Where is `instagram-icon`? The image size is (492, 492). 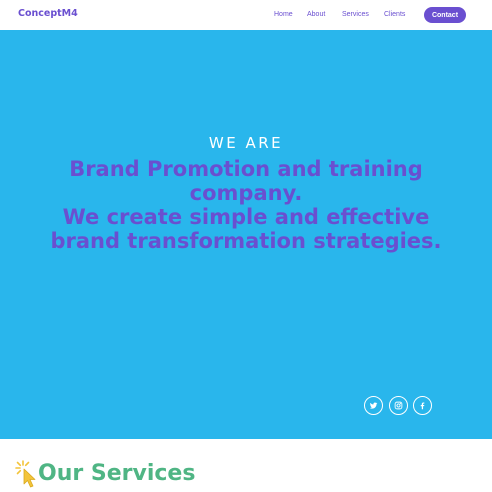
instagram-icon is located at coordinates (398, 405).